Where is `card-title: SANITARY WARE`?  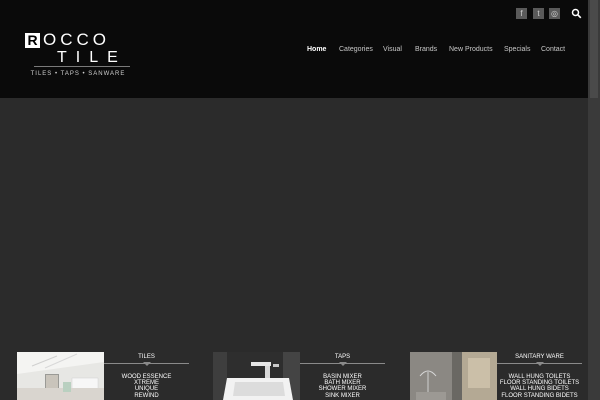 card-title: SANITARY WARE is located at coordinates (539, 357).